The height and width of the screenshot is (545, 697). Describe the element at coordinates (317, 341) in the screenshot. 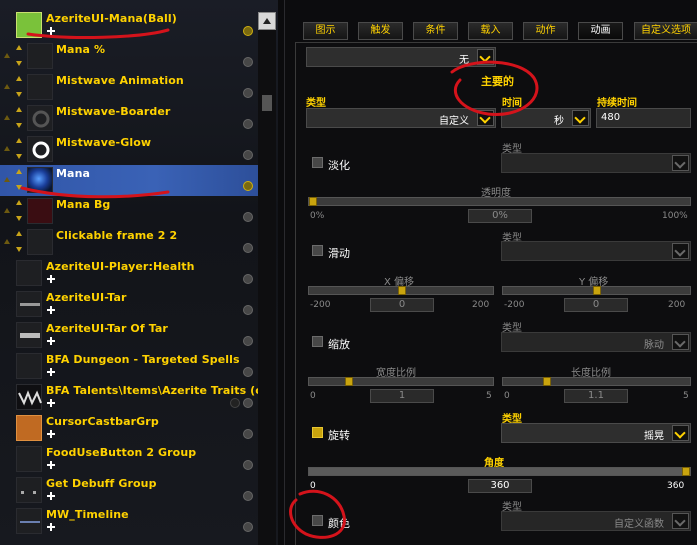

I see `scale-checkbox` at that location.